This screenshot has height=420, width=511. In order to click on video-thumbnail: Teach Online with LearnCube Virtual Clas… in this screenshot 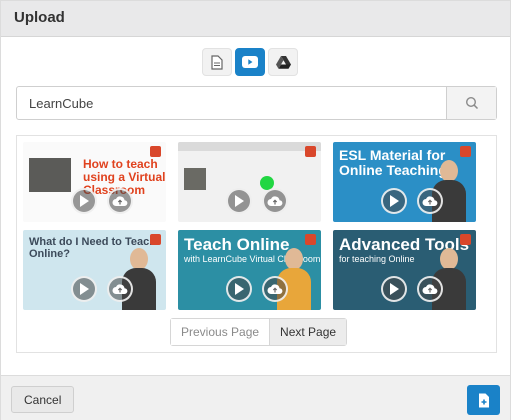, I will do `click(249, 270)`.